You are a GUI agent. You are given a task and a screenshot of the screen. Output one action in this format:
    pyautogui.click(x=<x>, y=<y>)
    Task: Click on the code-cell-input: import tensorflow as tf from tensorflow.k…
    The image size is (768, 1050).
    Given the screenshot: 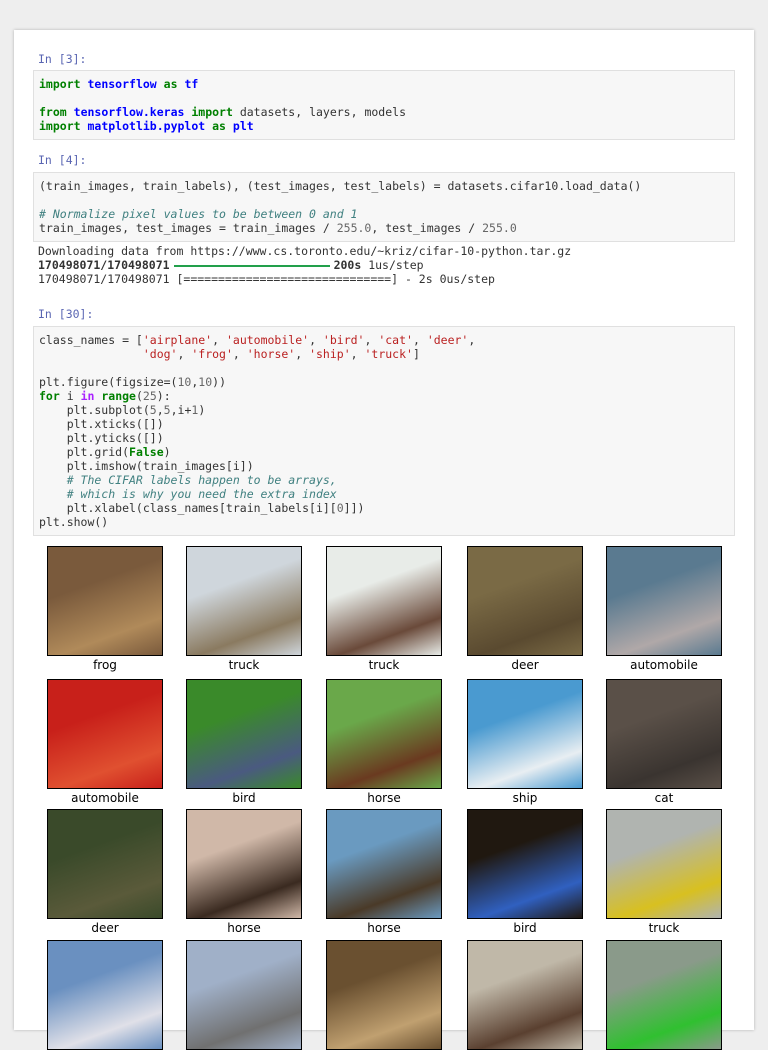 What is the action you would take?
    pyautogui.click(x=384, y=105)
    